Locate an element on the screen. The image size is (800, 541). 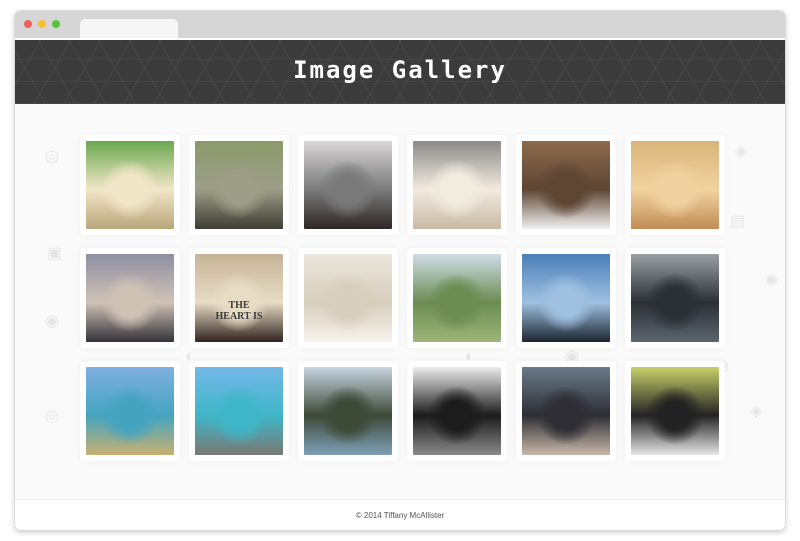
minimize-window-button is located at coordinates (42, 24).